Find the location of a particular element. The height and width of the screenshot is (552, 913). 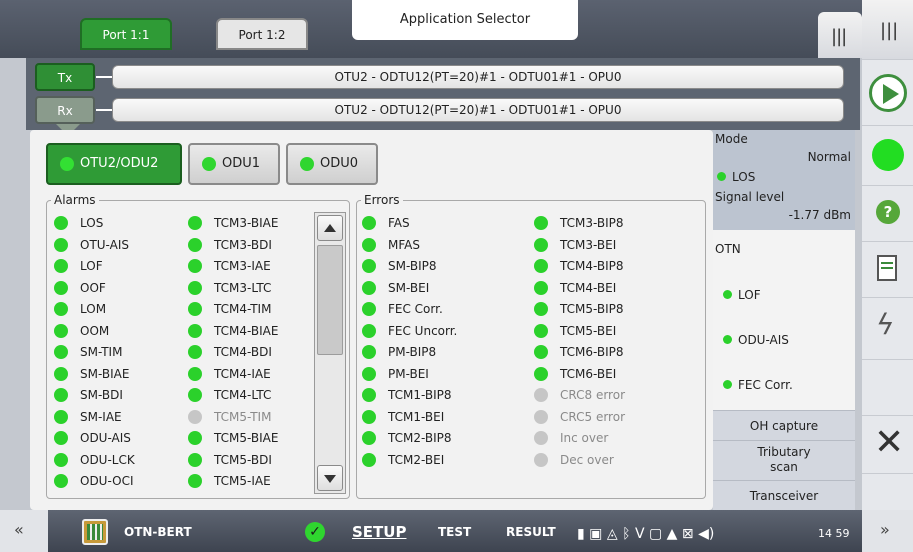

nav-test: TEST is located at coordinates (454, 532).